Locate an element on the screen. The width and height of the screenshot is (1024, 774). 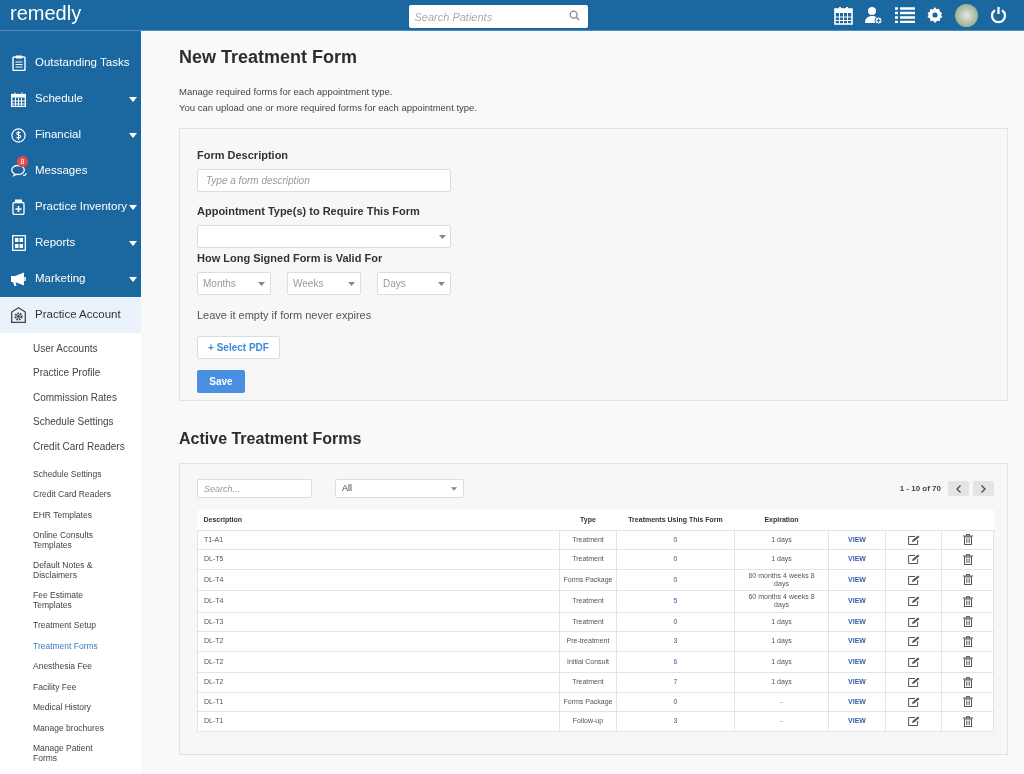
sidebar-link: EHR Templates is located at coordinates (87, 515).